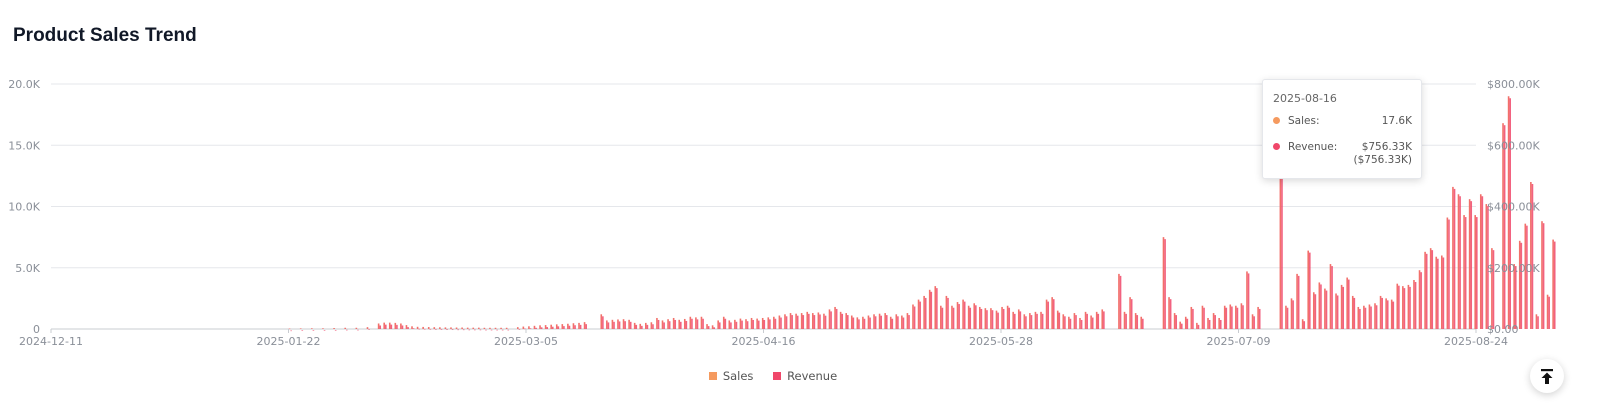  What do you see at coordinates (1547, 376) in the screenshot?
I see `back-to-top-button` at bounding box center [1547, 376].